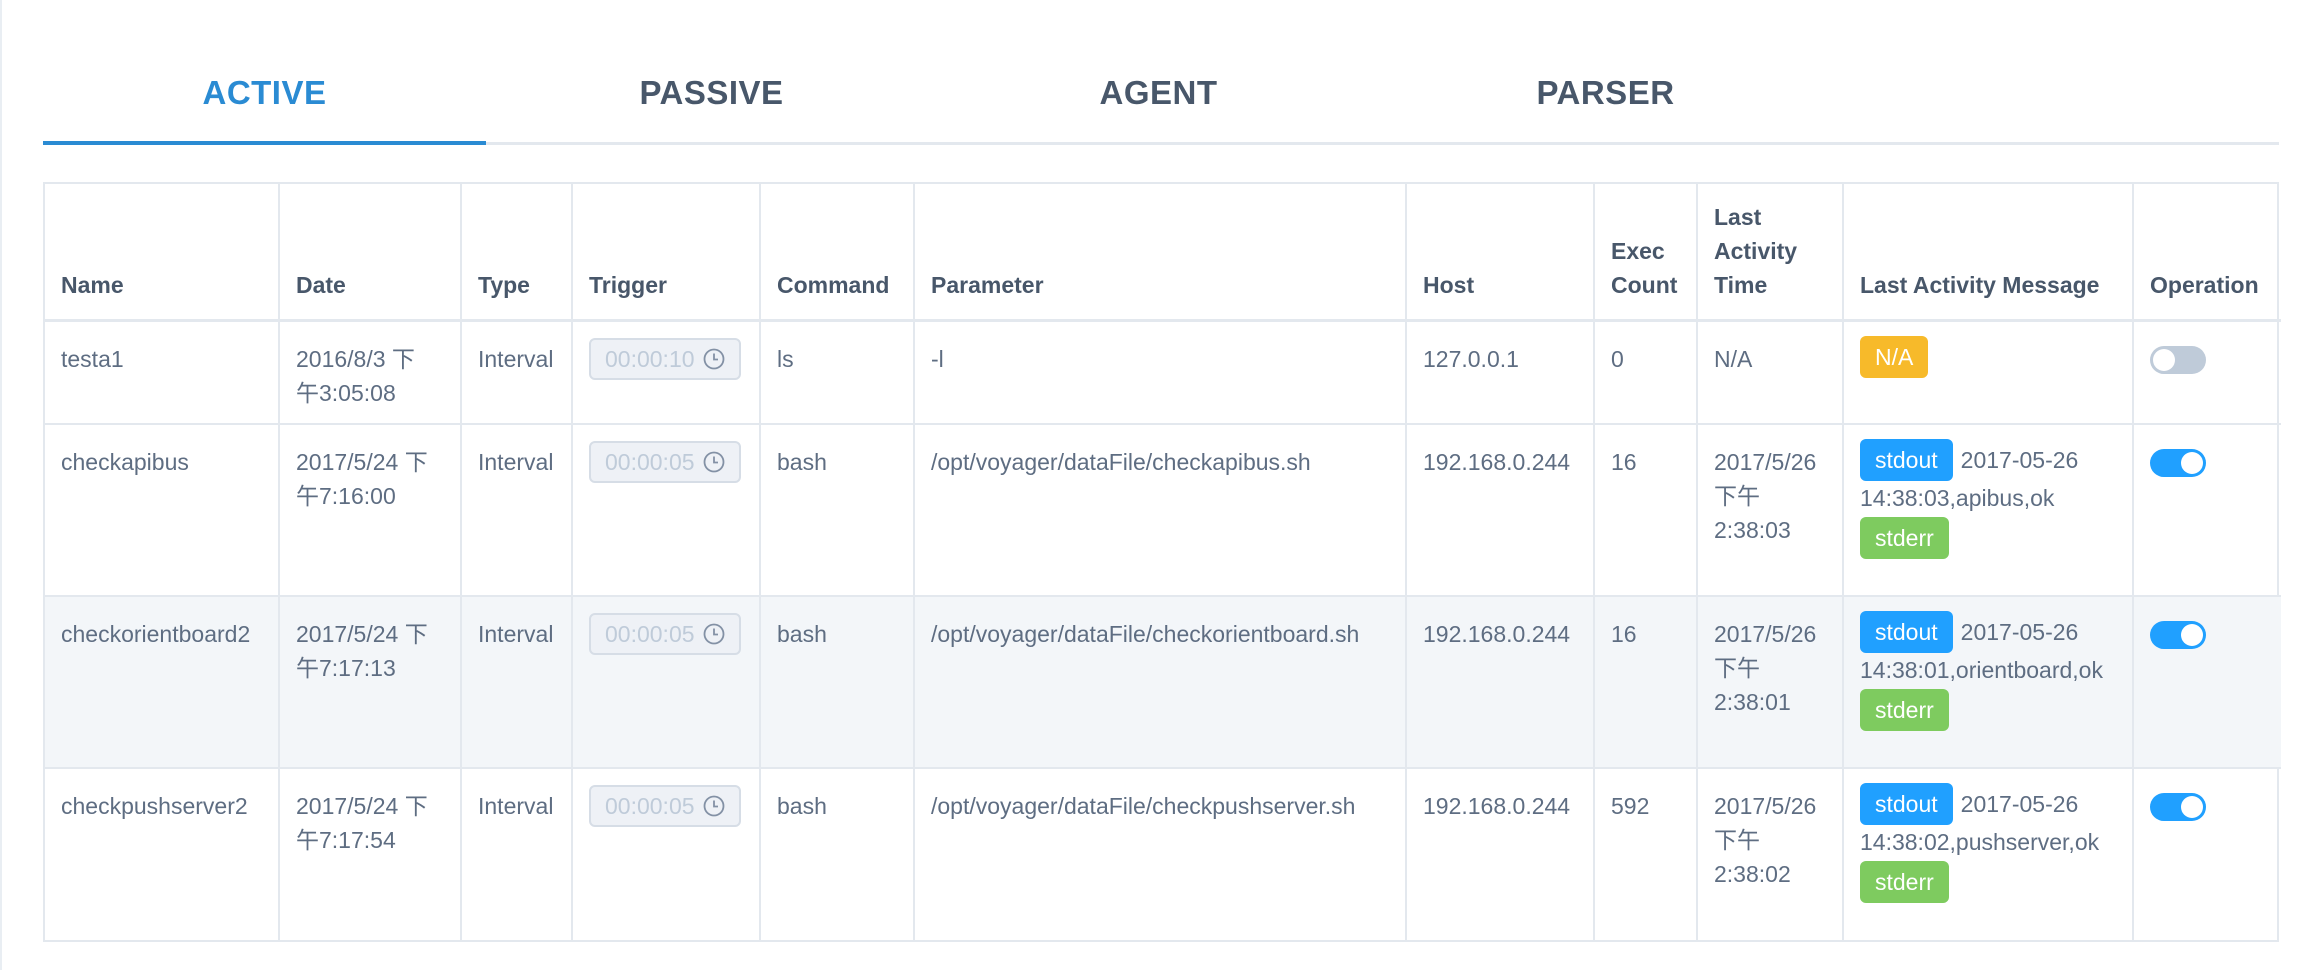  What do you see at coordinates (1756, 250) in the screenshot?
I see `header-line: Activity` at bounding box center [1756, 250].